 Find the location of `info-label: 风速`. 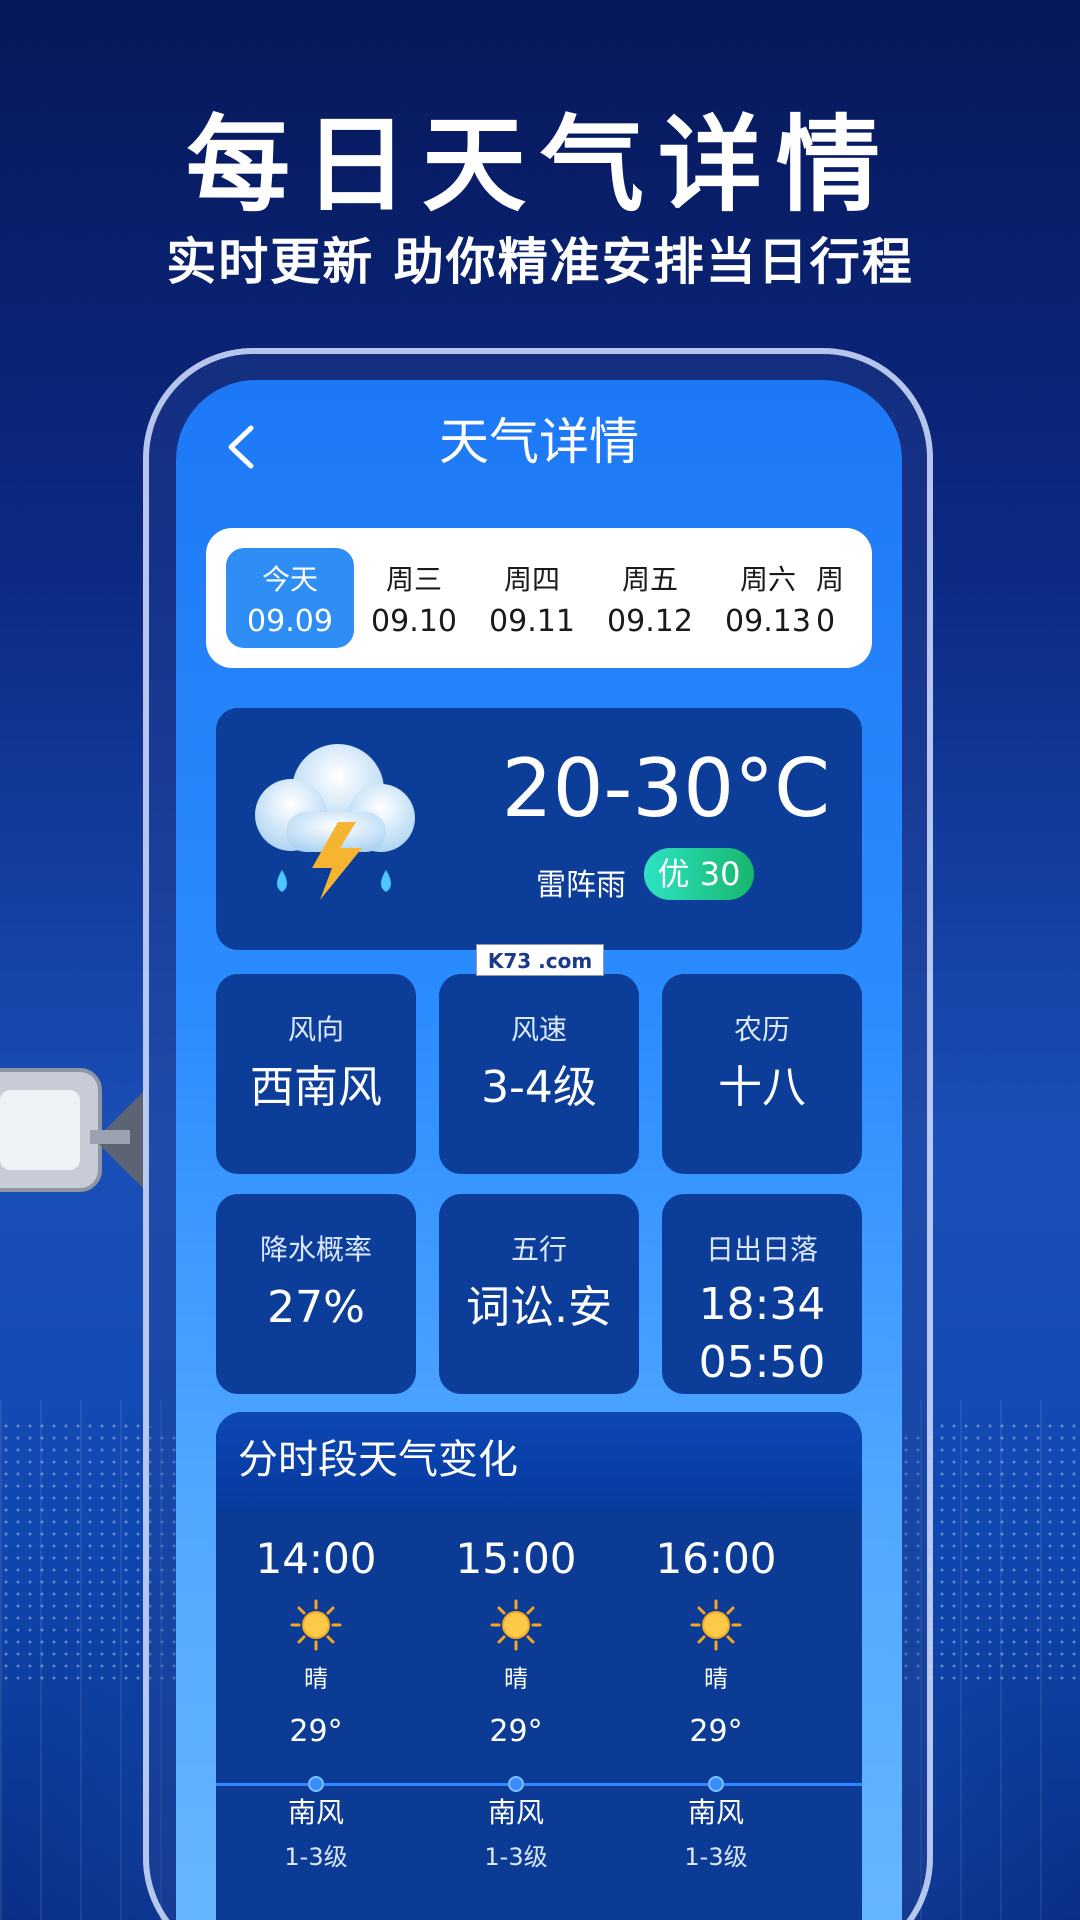

info-label: 风速 is located at coordinates (538, 1029).